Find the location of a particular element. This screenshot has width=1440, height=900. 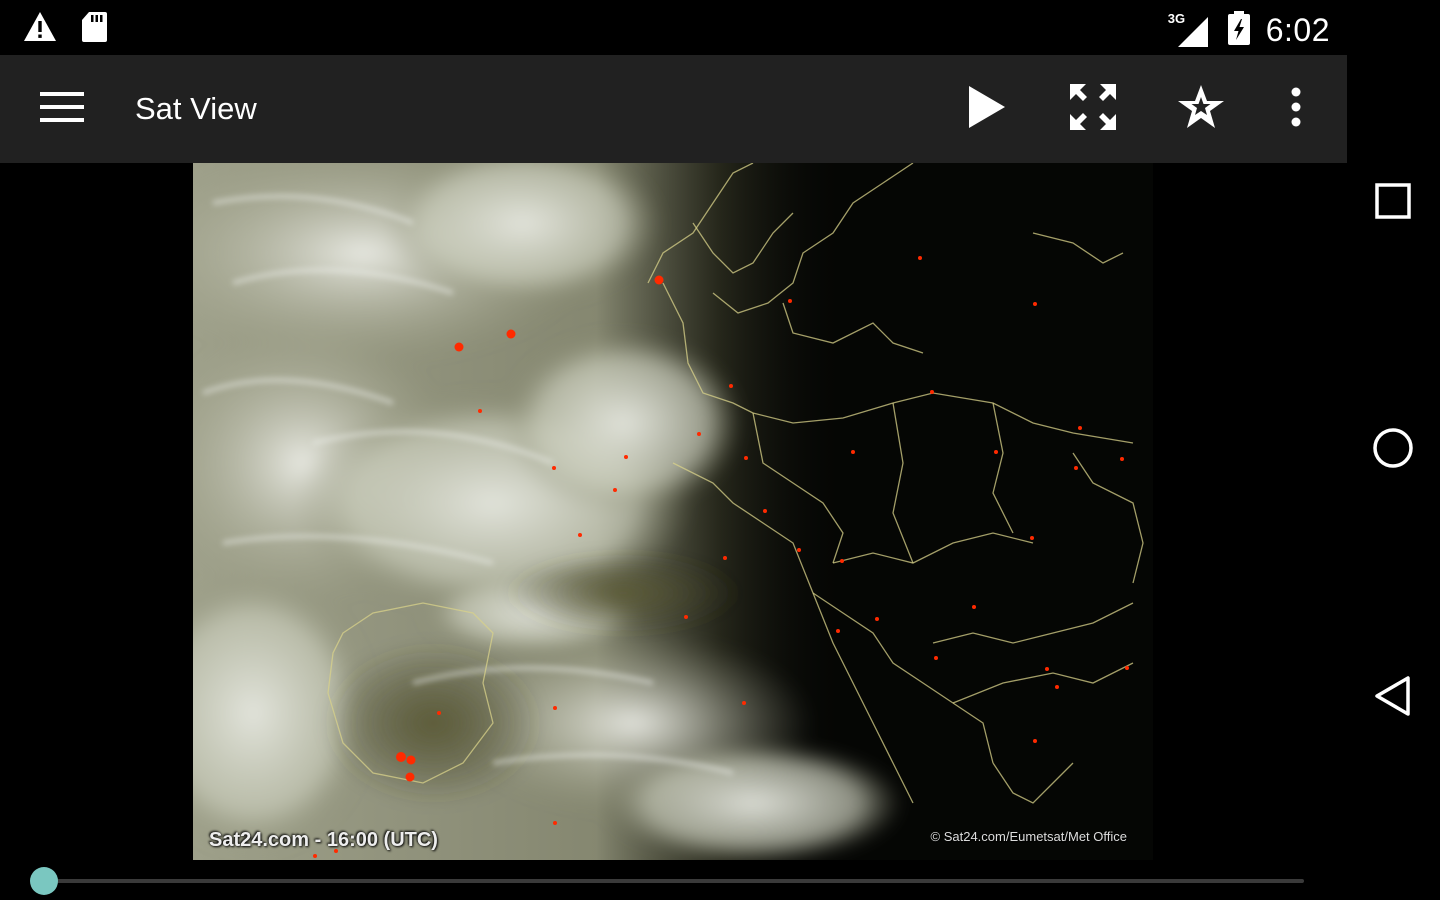

menu-button is located at coordinates (62, 109).